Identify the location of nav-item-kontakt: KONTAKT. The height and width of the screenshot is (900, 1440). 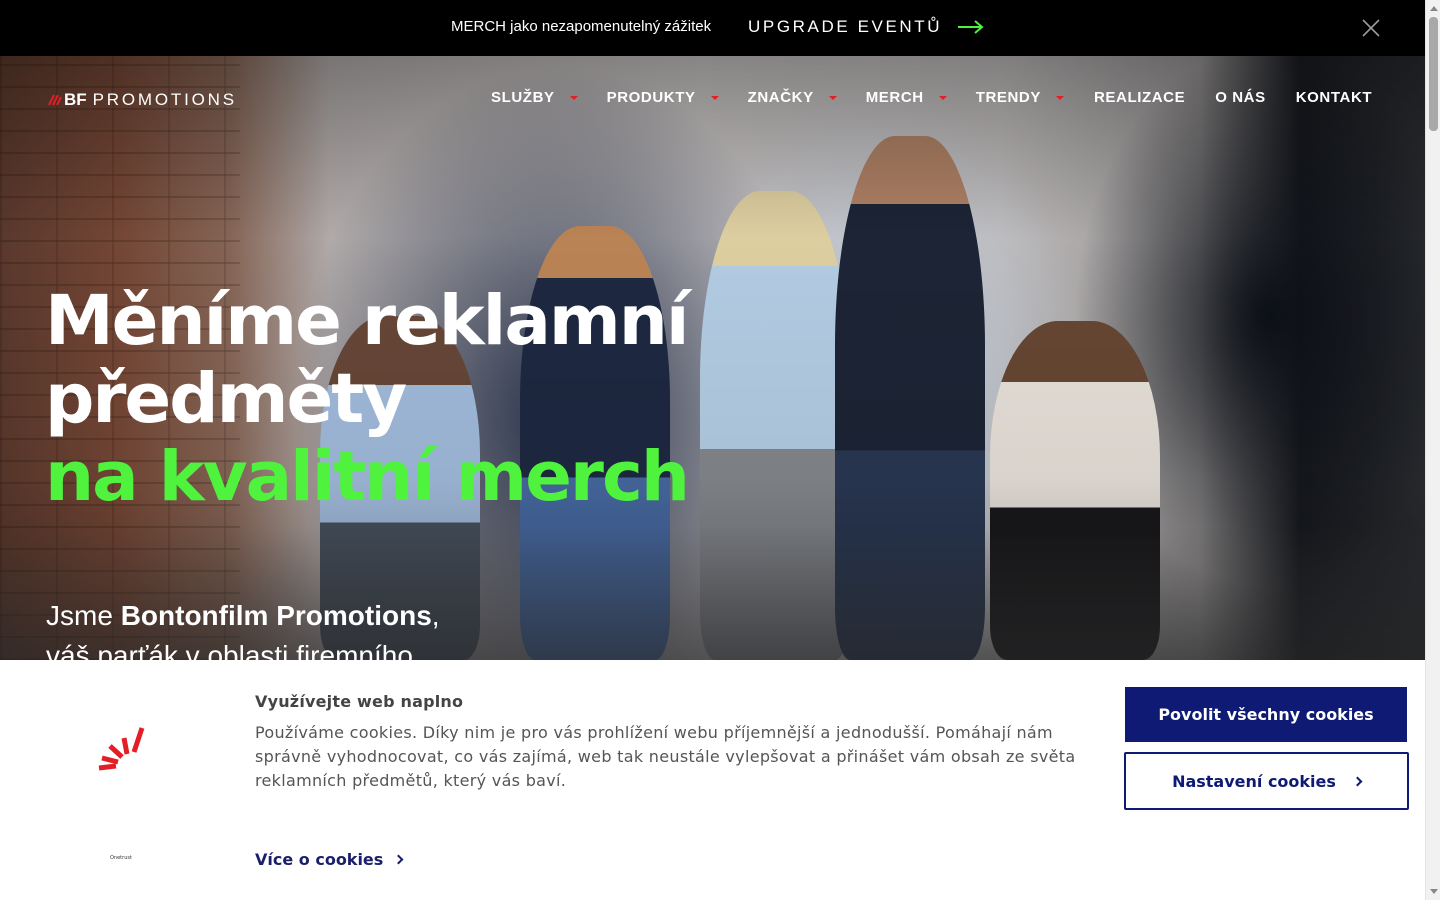
(1334, 97).